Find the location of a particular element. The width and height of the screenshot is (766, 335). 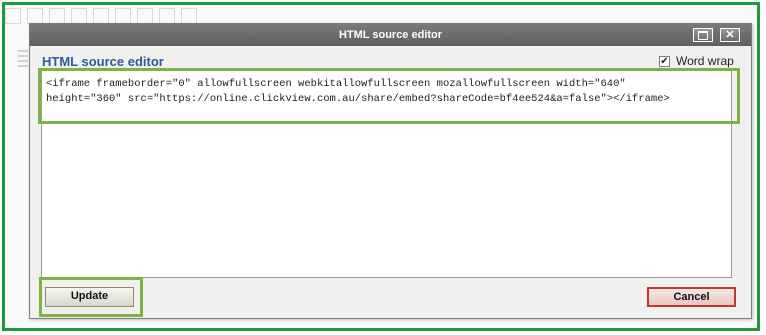

update-highlight-box is located at coordinates (91, 297).